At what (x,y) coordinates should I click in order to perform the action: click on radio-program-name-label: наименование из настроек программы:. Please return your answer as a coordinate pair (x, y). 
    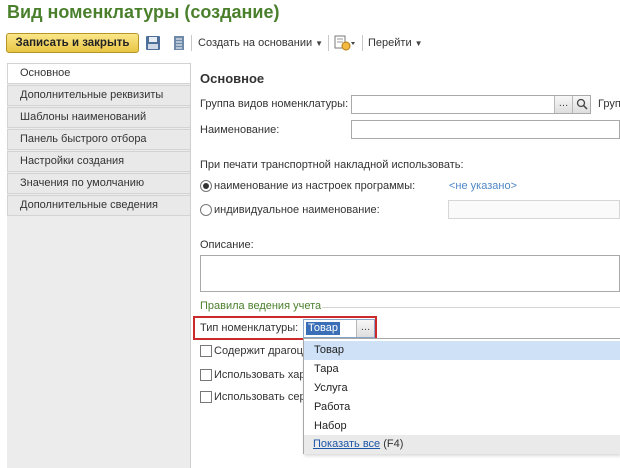
    Looking at the image, I should click on (315, 186).